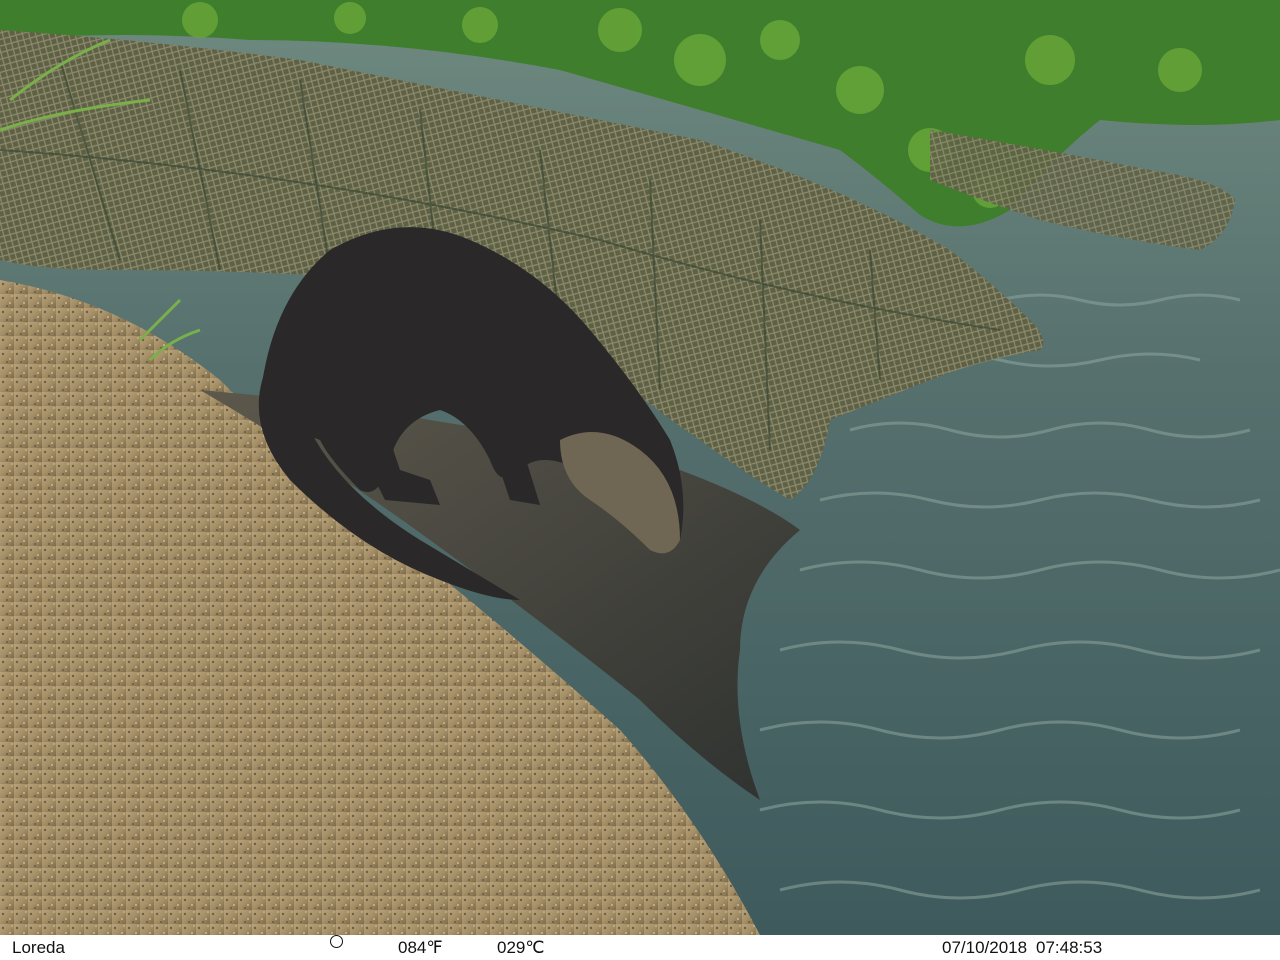 This screenshot has height=960, width=1280. What do you see at coordinates (420, 947) in the screenshot?
I see `temperature-fahrenheit: 084℉` at bounding box center [420, 947].